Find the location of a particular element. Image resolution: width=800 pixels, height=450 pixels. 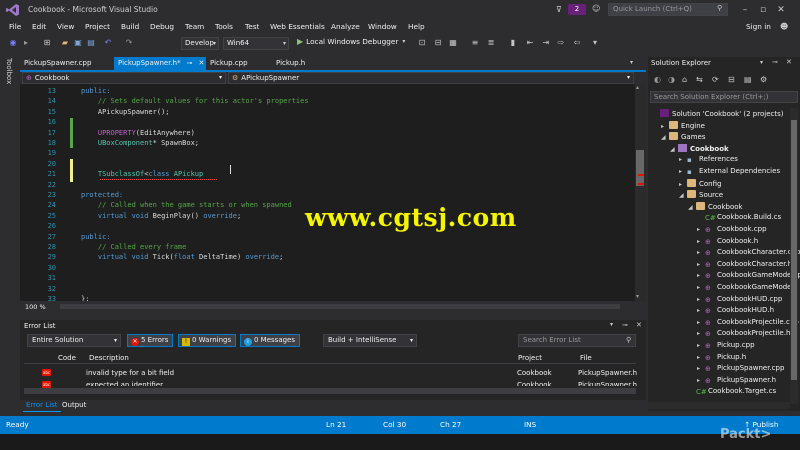

solution-explorer-scroll-thumb is located at coordinates (794, 250).